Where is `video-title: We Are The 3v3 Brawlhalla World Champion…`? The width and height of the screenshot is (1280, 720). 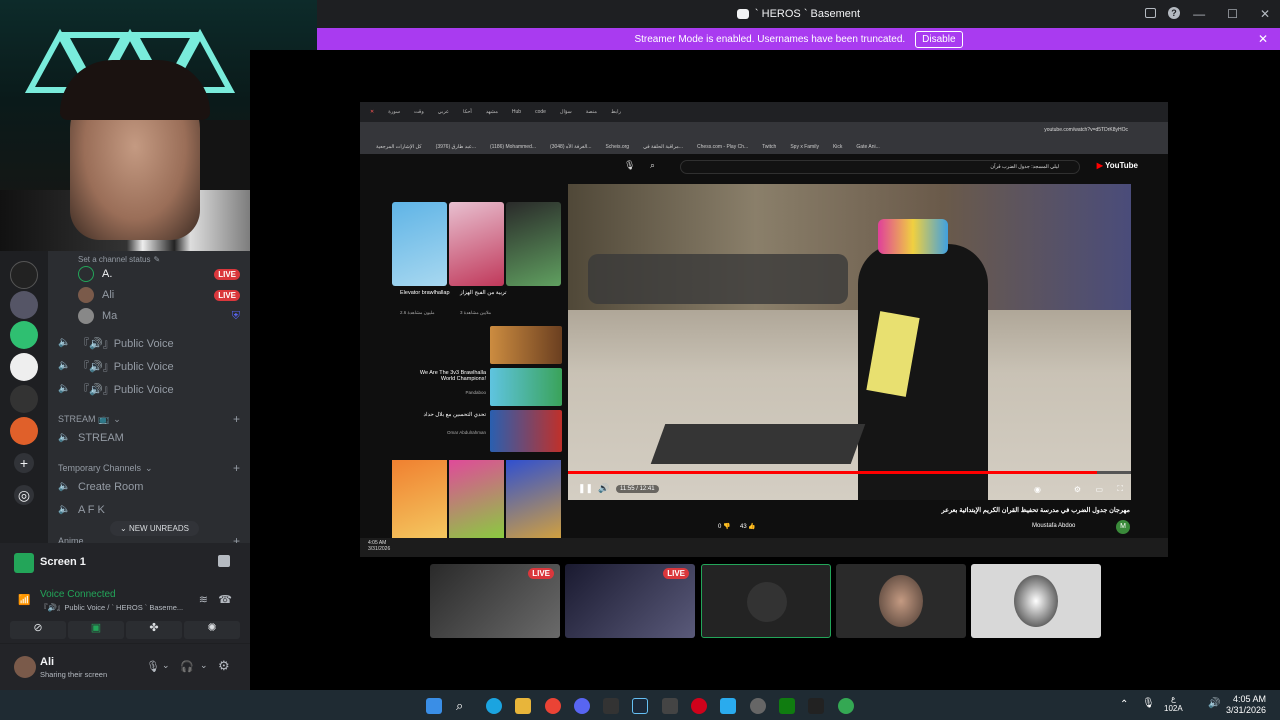
video-title: We Are The 3v3 Brawlhalla World Champion… is located at coordinates (448, 376).